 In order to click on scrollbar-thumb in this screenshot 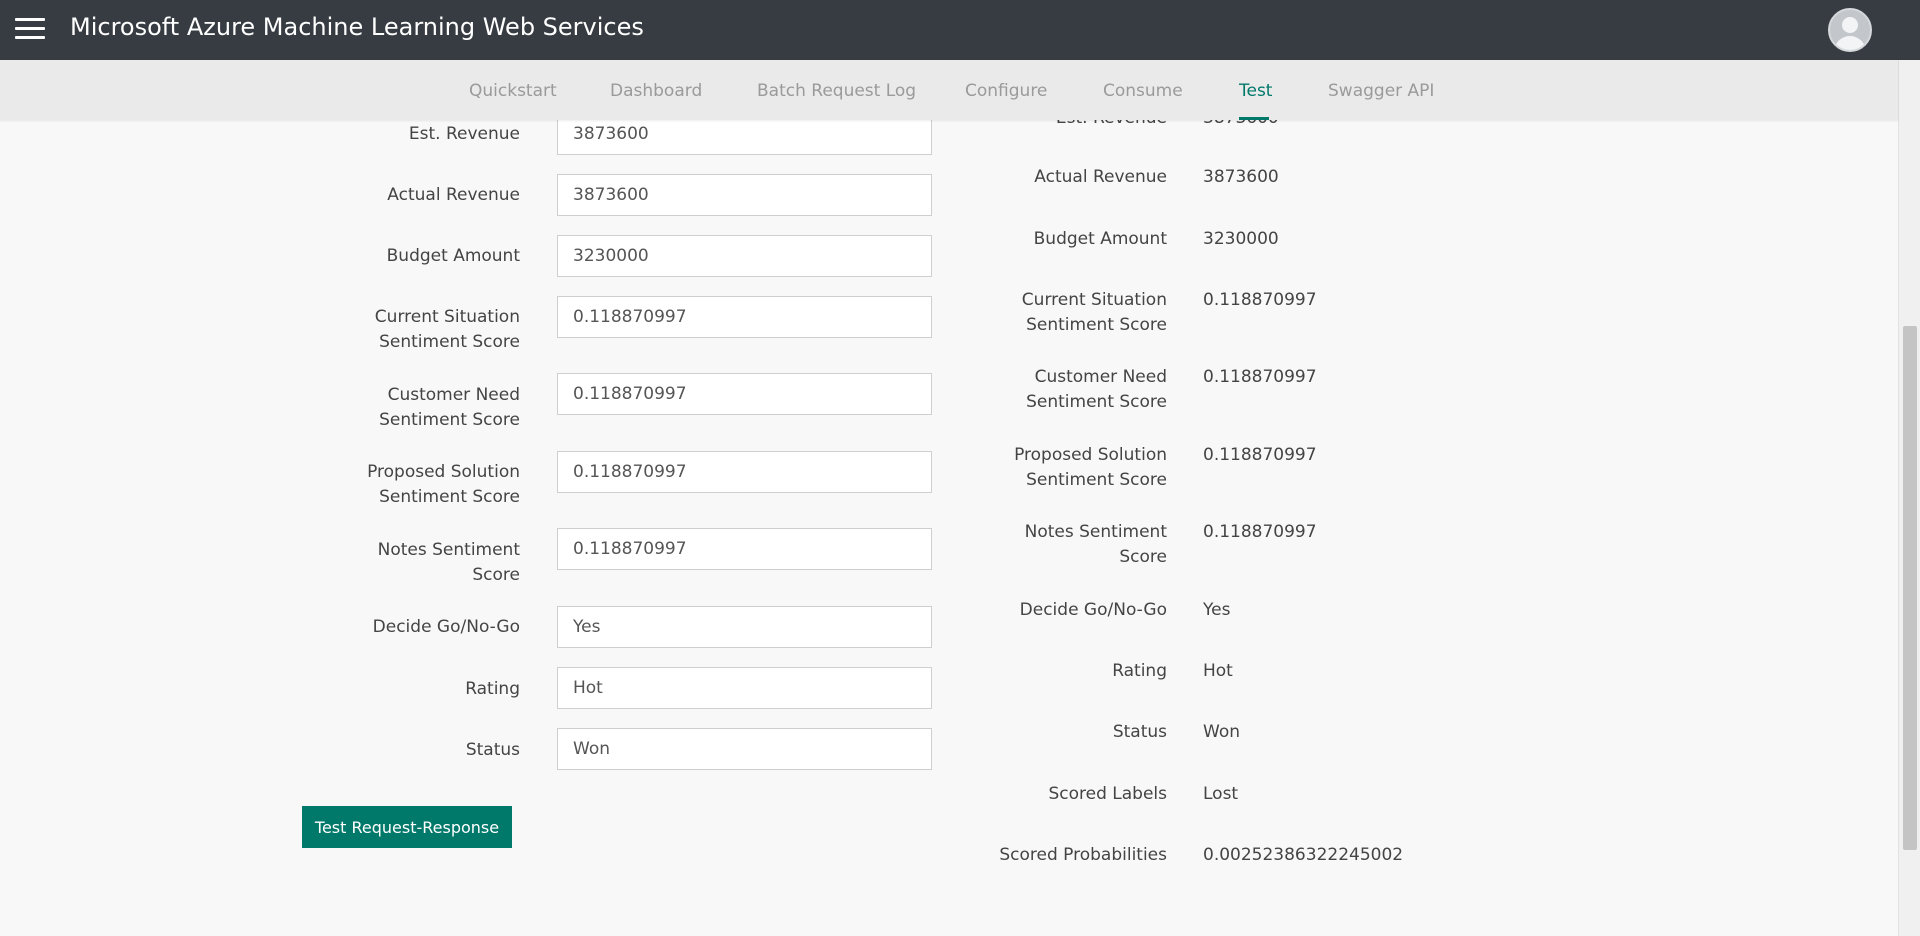, I will do `click(1910, 588)`.